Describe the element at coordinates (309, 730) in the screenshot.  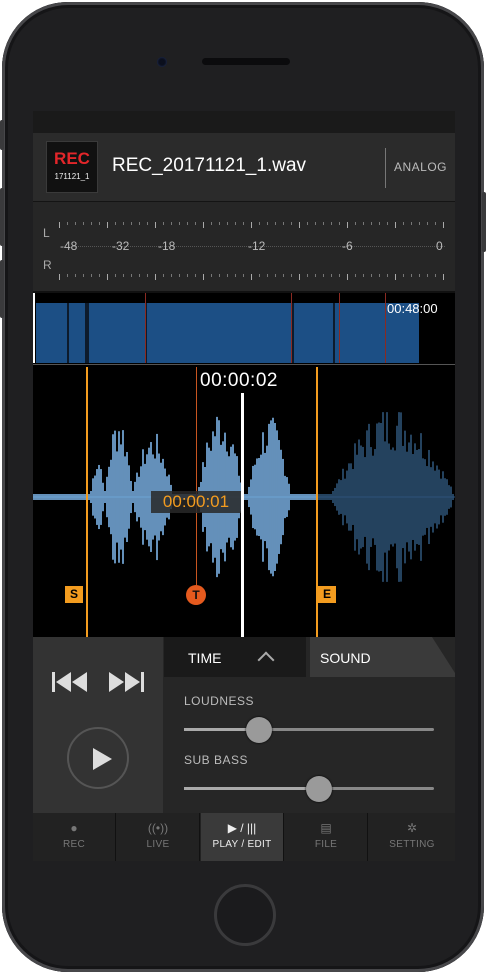
I see `loudness-slider` at that location.